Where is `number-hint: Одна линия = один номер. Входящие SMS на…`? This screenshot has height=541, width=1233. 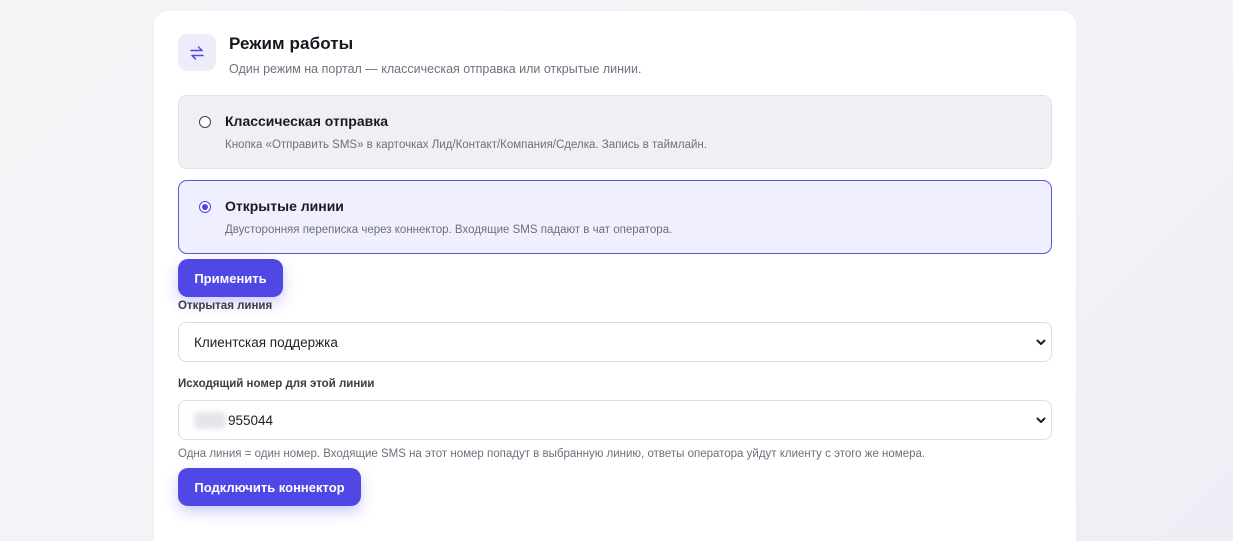
number-hint: Одна линия = один номер. Входящие SMS на… is located at coordinates (552, 454).